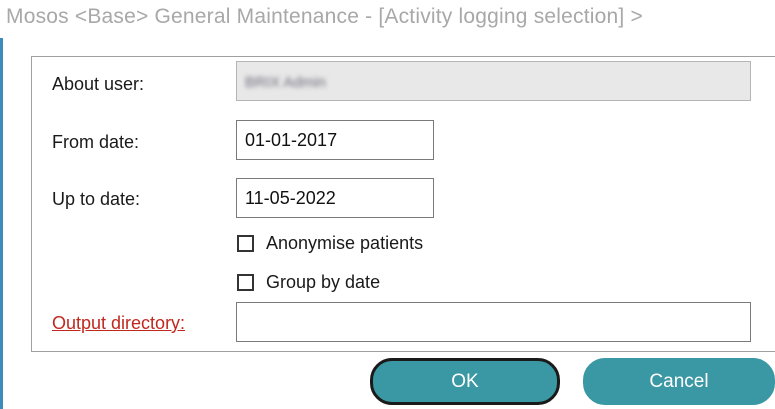 The image size is (775, 409). Describe the element at coordinates (344, 243) in the screenshot. I see `anonymise-patients-label: Anonymise patients` at that location.